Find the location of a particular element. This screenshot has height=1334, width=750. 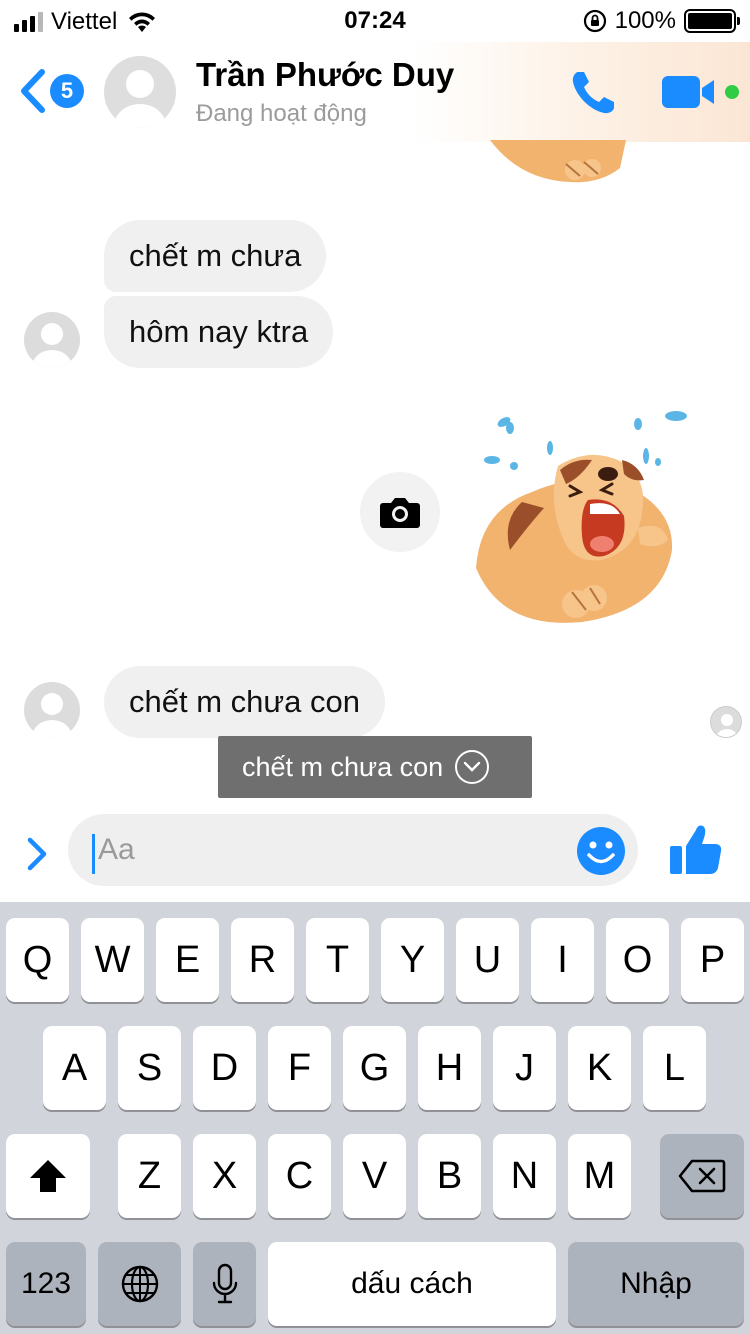

shift-icon is located at coordinates (48, 1176).